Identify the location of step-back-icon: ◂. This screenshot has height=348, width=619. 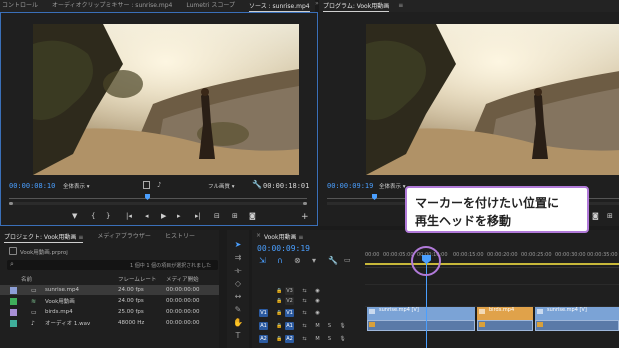
(147, 216).